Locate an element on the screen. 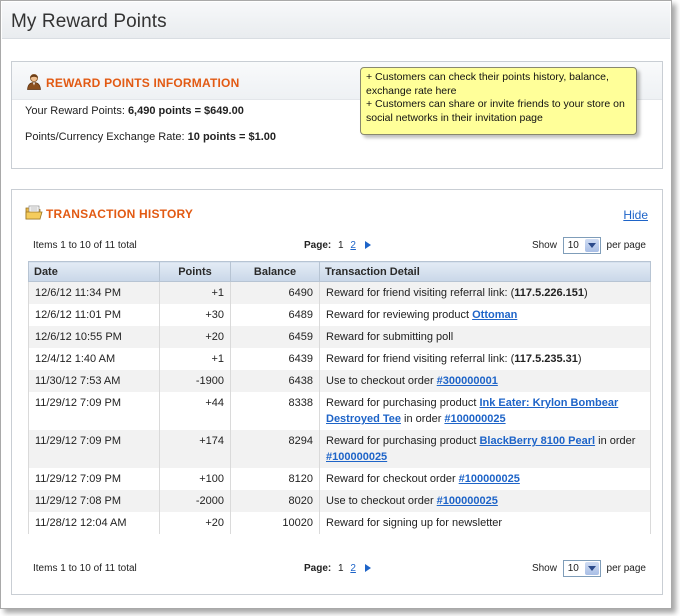 This screenshot has width=680, height=616. detail-link: #300000001 is located at coordinates (467, 381).